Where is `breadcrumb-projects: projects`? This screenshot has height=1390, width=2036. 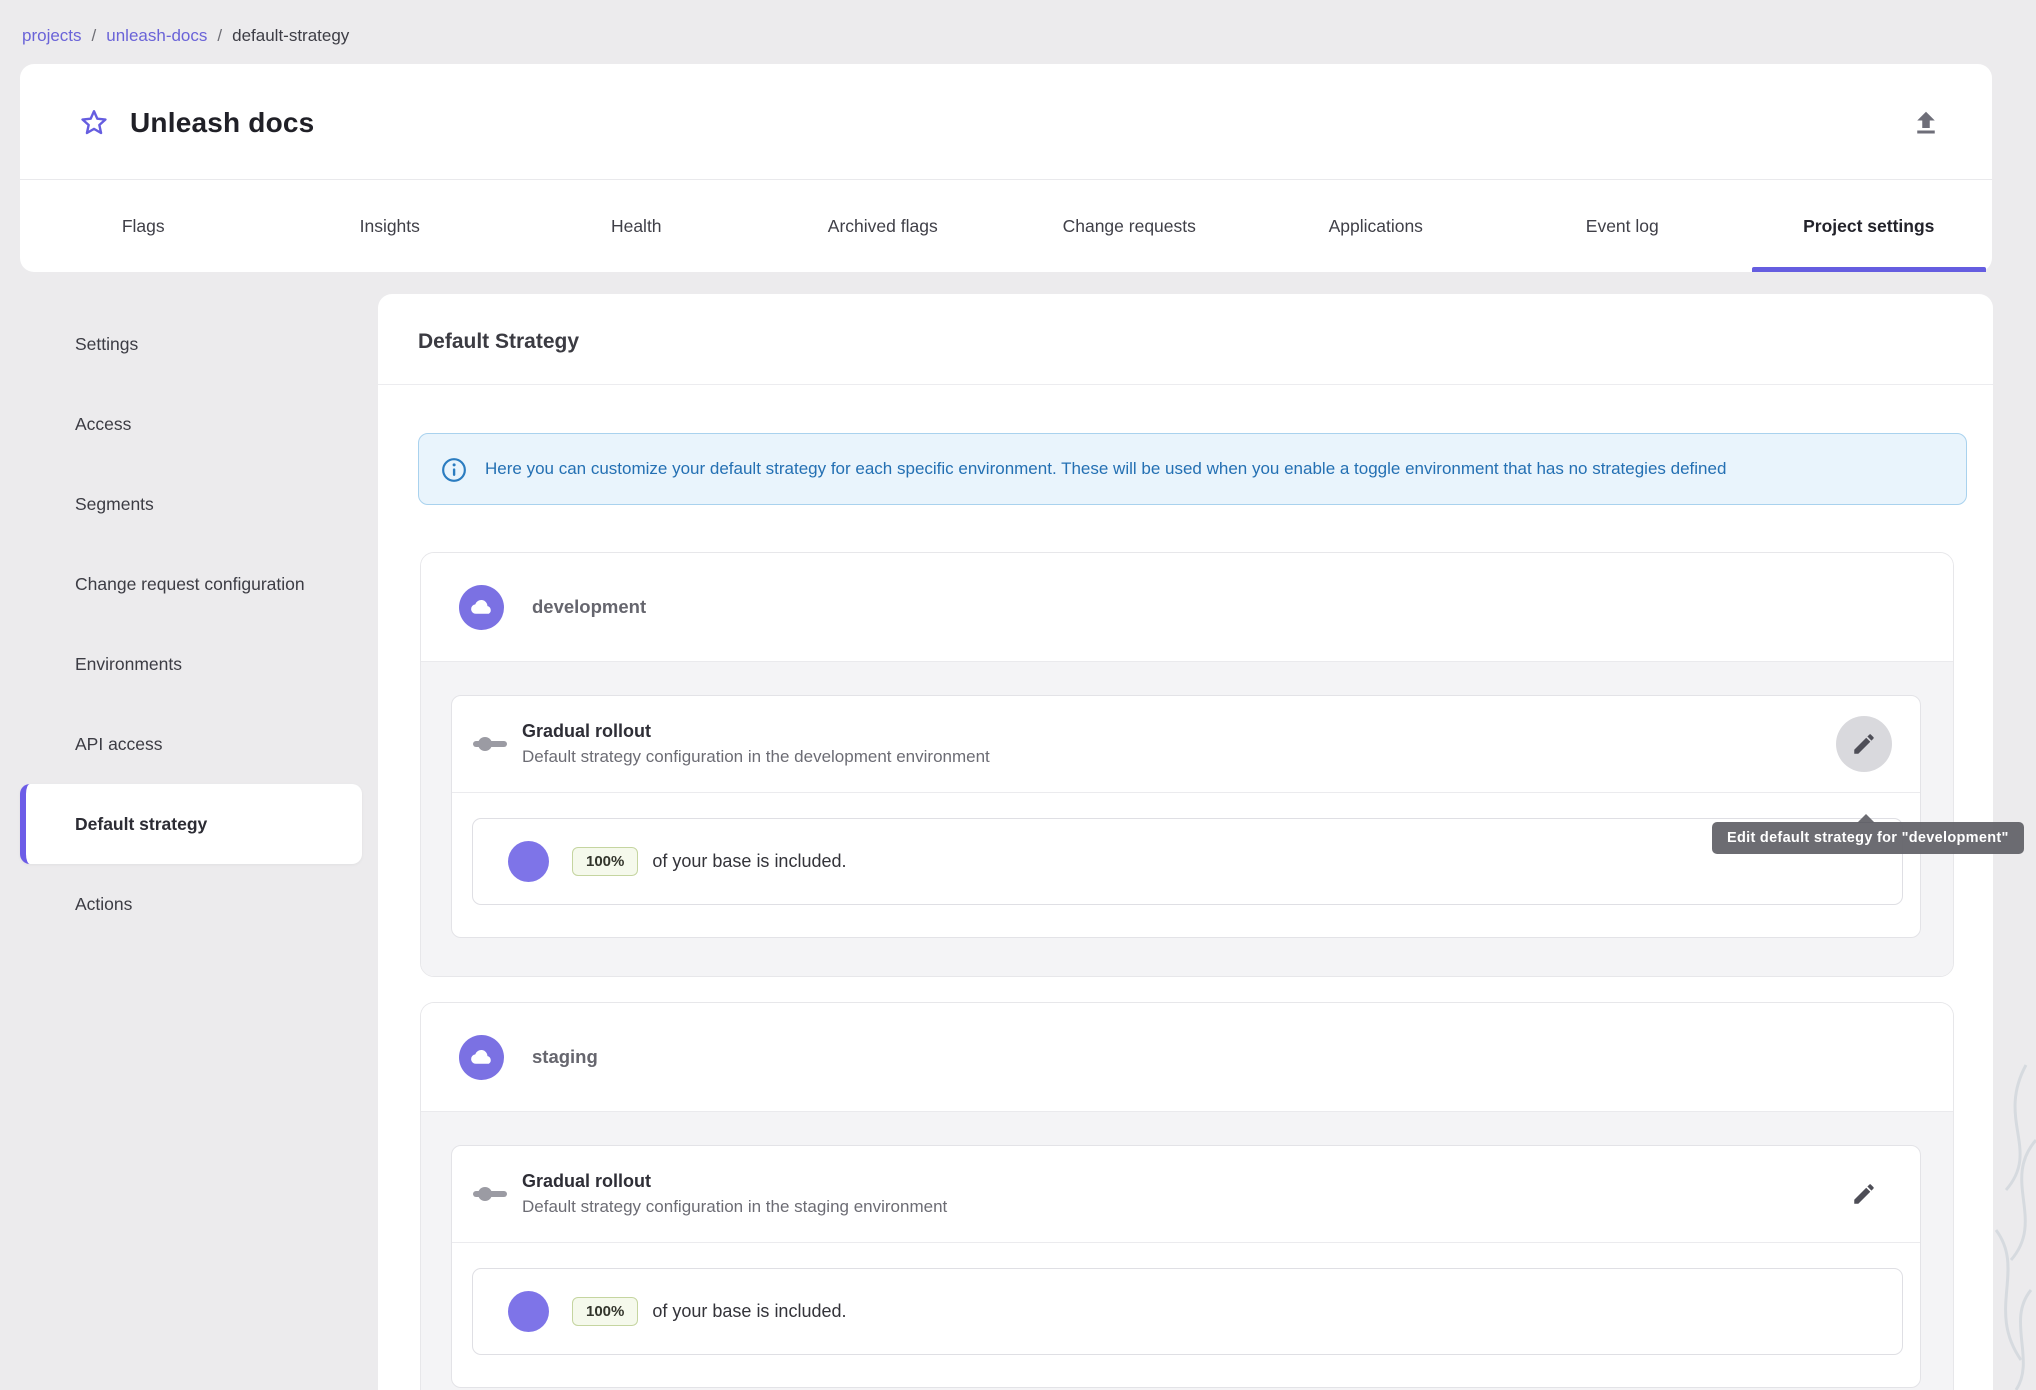
breadcrumb-projects: projects is located at coordinates (52, 36).